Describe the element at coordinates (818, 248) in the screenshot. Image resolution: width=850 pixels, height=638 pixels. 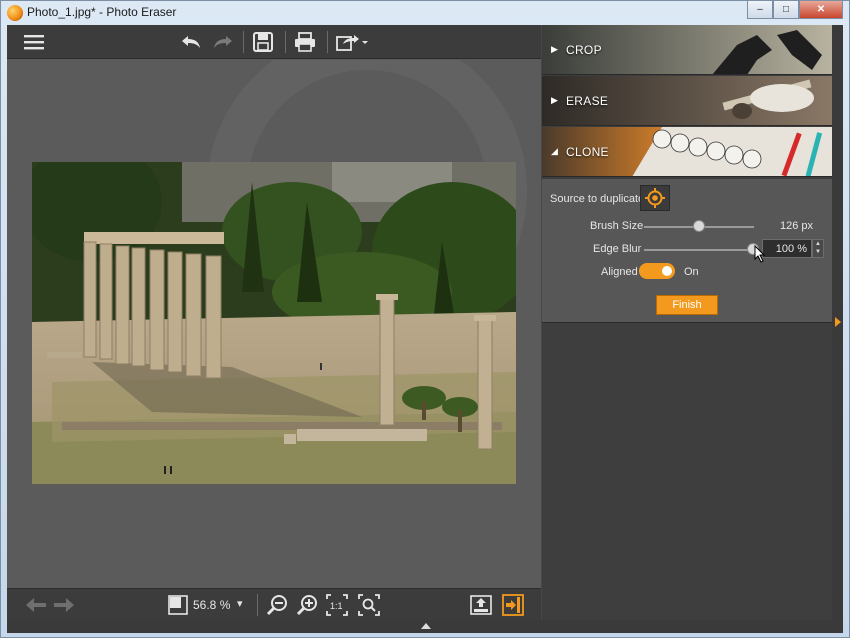
I see `edge-blur-spinner: ▲ ▼` at that location.